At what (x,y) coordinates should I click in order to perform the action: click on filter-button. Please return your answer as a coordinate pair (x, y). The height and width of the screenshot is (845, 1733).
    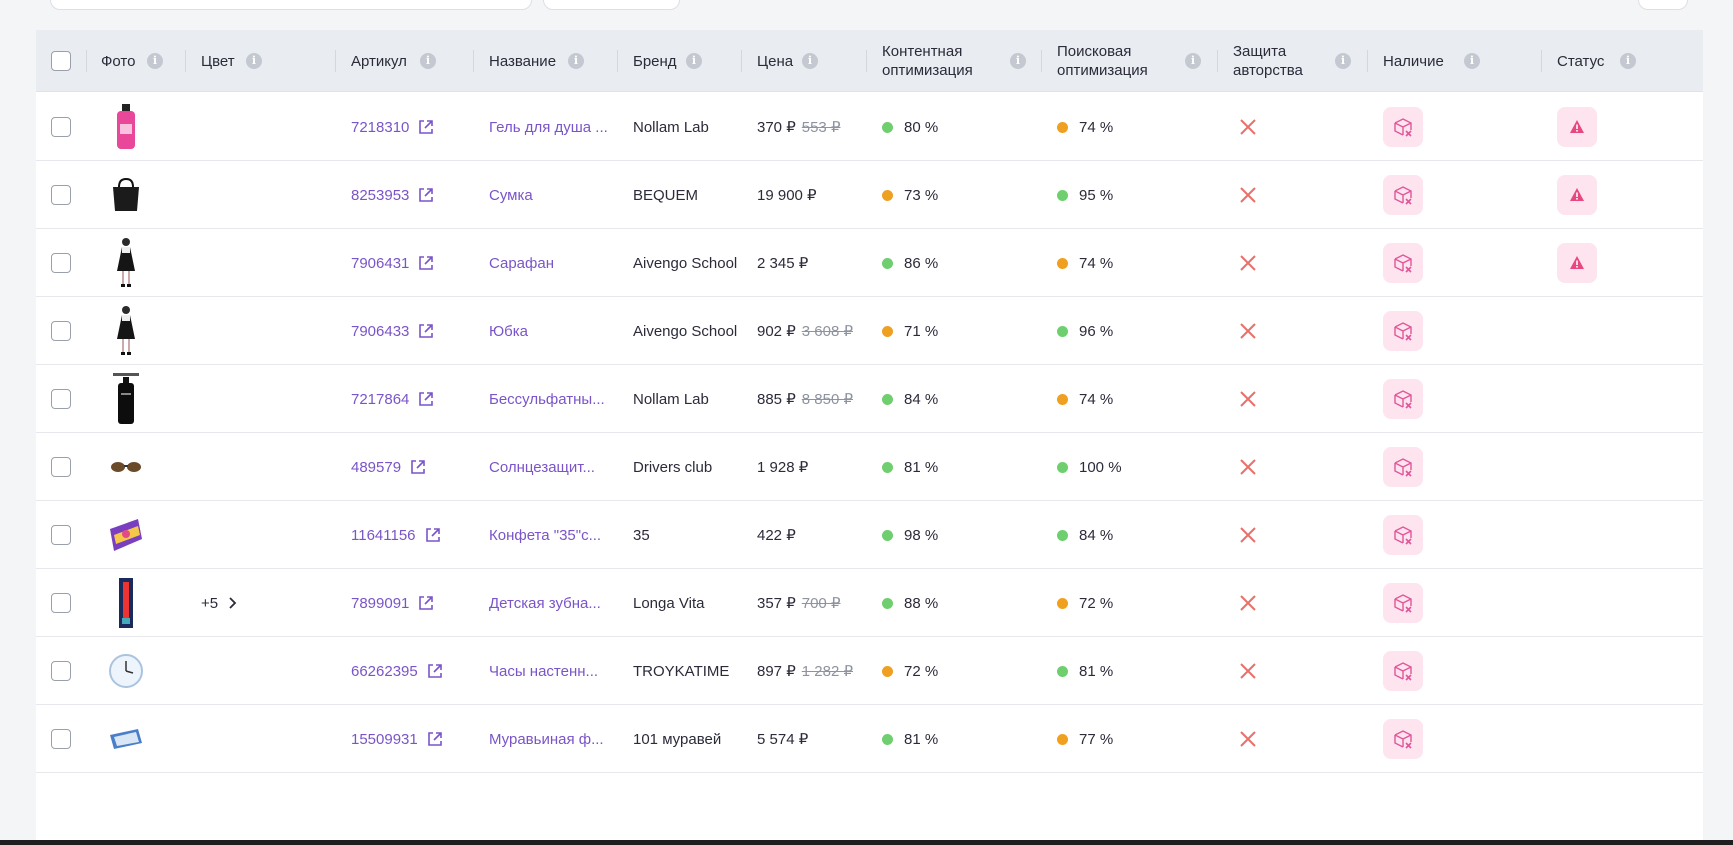
    Looking at the image, I should click on (611, 5).